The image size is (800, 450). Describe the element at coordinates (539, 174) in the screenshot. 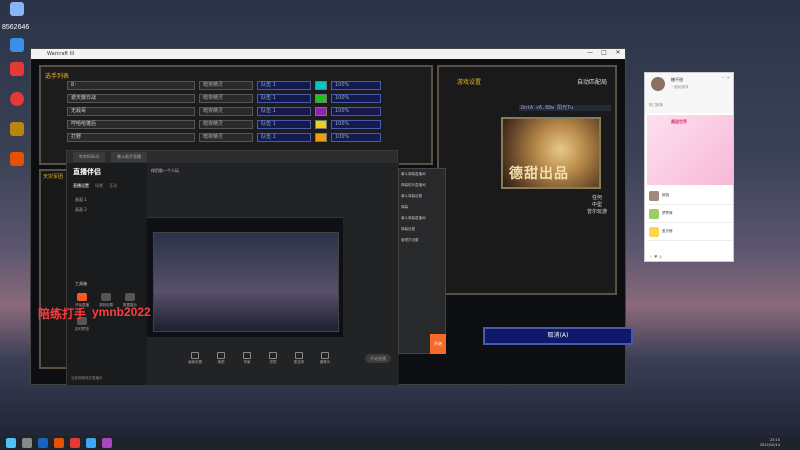

I see `map-caption: 德甜出品` at that location.